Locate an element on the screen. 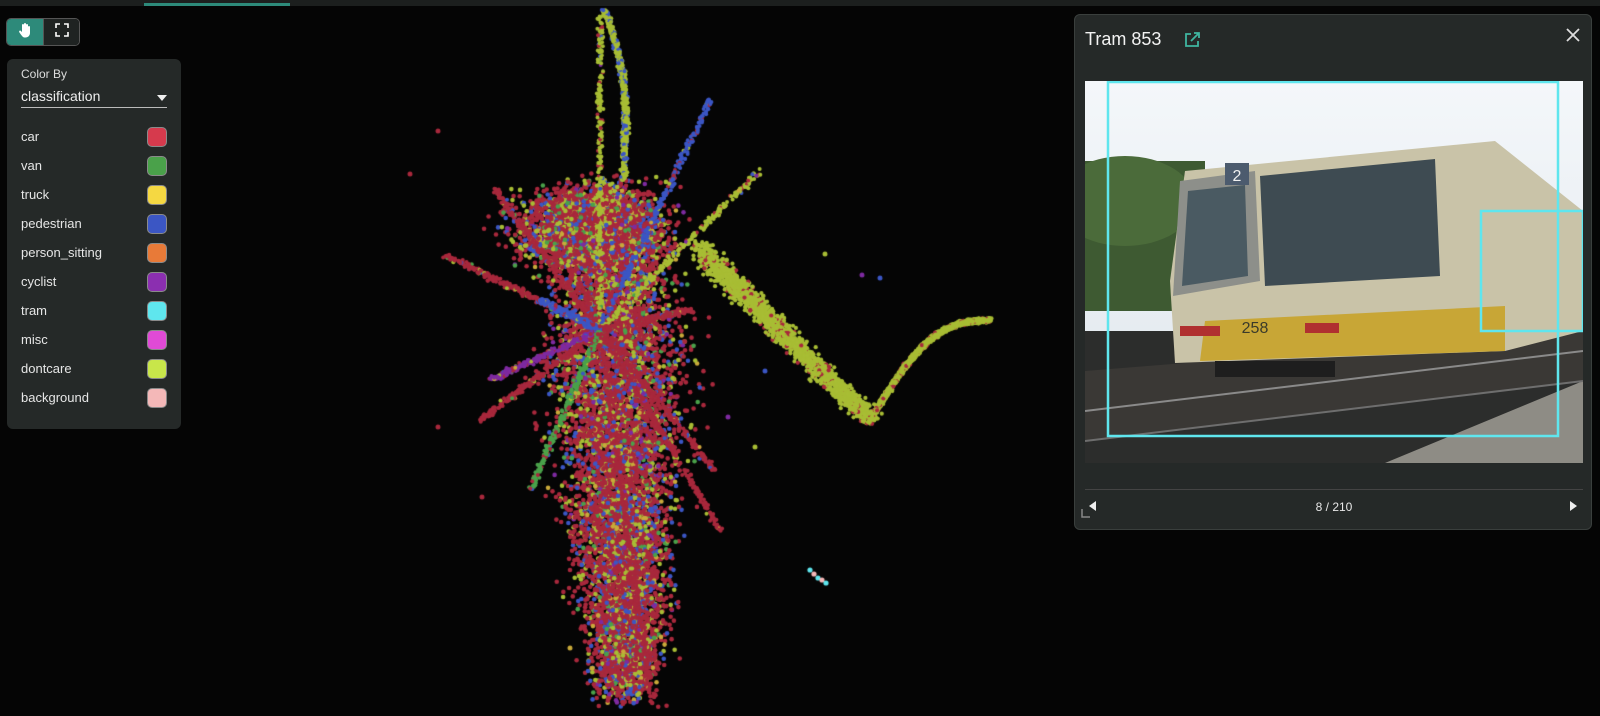 This screenshot has height=716, width=1600. open-external-icon is located at coordinates (1192, 42).